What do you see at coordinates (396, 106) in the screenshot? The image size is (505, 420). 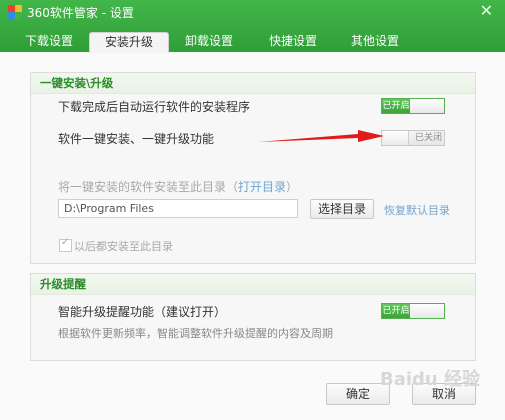 I see `auto-run-state: 已开启` at bounding box center [396, 106].